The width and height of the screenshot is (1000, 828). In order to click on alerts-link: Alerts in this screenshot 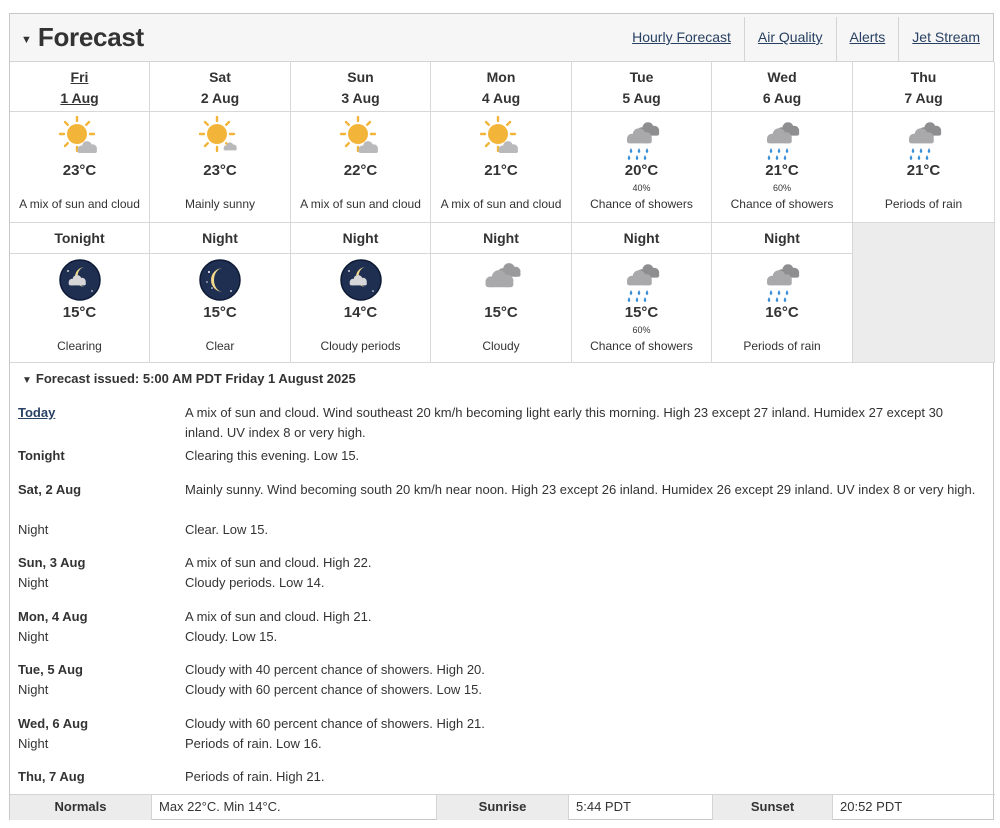, I will do `click(867, 39)`.